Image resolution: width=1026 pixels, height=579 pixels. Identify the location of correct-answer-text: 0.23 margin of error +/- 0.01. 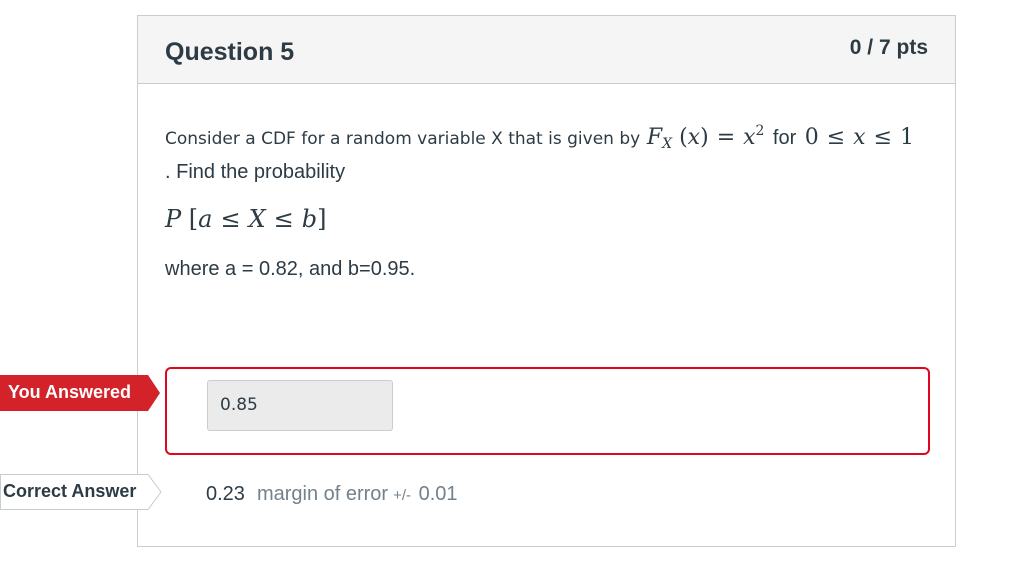
(332, 494).